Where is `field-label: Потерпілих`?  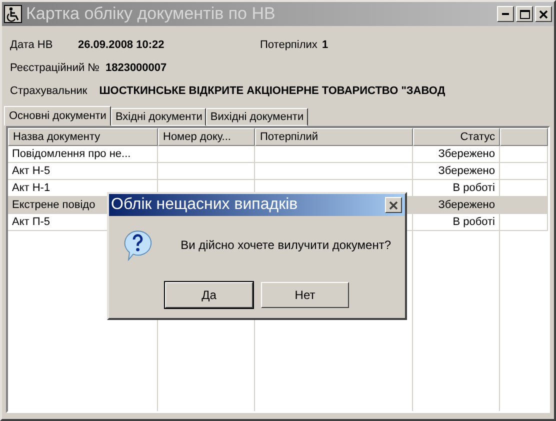
field-label: Потерпілих is located at coordinates (289, 45).